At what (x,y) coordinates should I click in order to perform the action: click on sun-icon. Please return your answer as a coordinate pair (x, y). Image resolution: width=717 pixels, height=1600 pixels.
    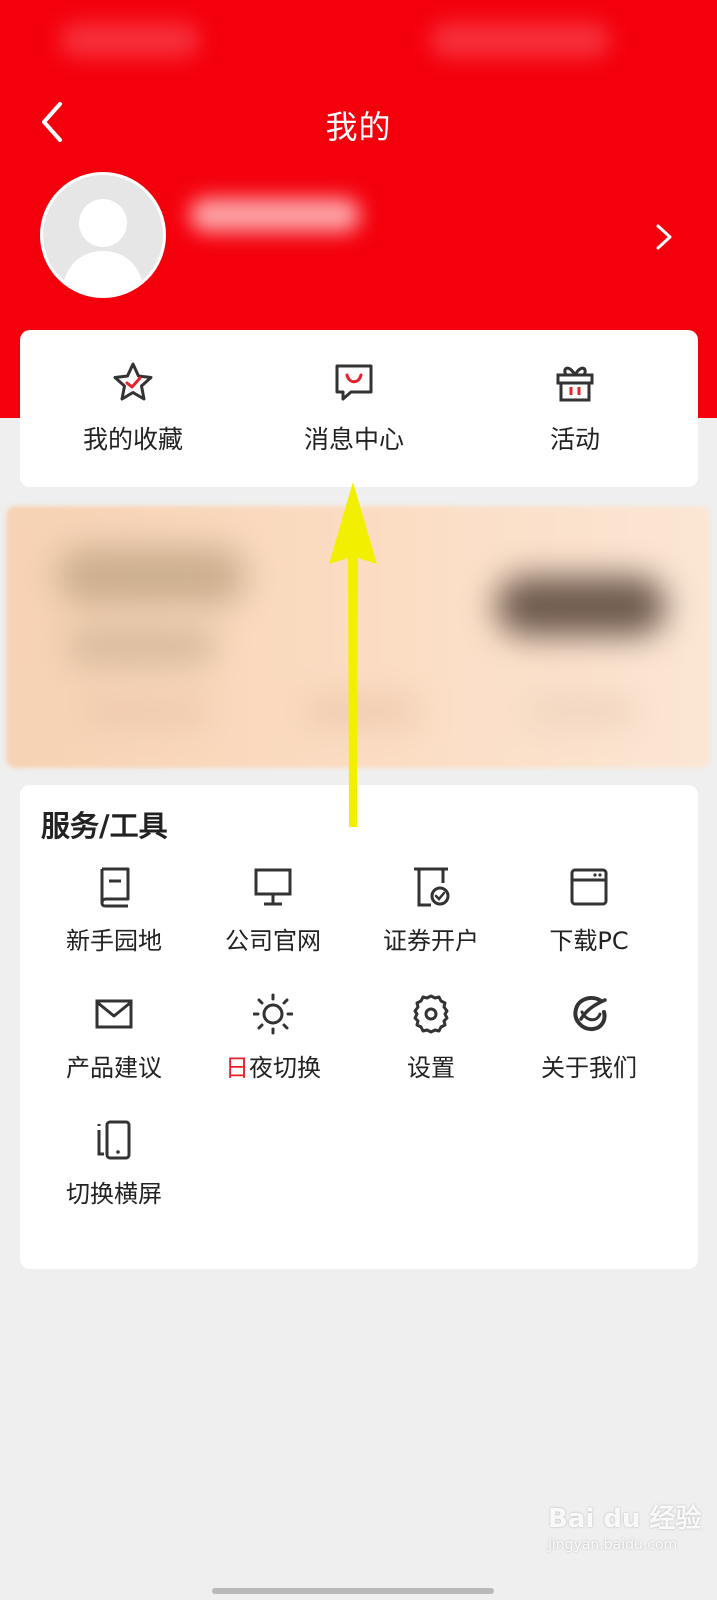
    Looking at the image, I should click on (273, 1014).